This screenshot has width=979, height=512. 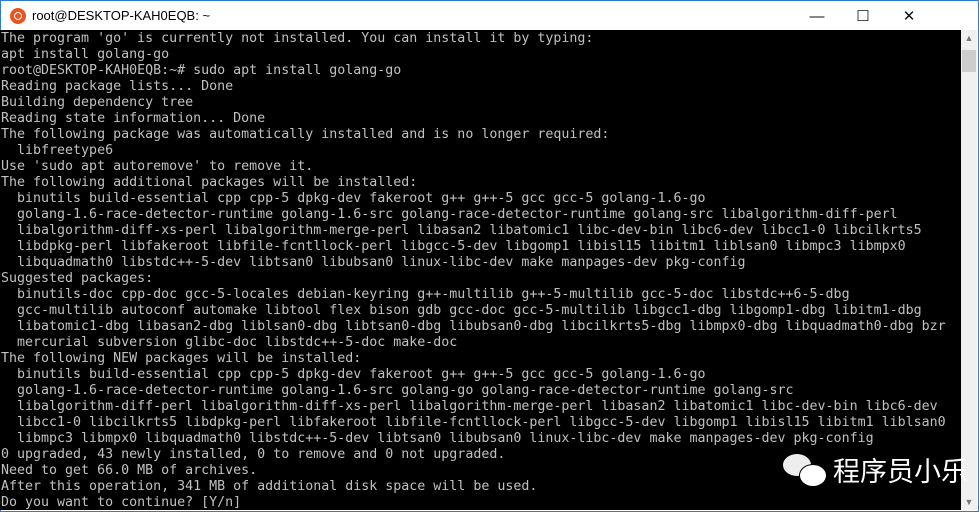 What do you see at coordinates (18, 16) in the screenshot?
I see `ubuntu-icon` at bounding box center [18, 16].